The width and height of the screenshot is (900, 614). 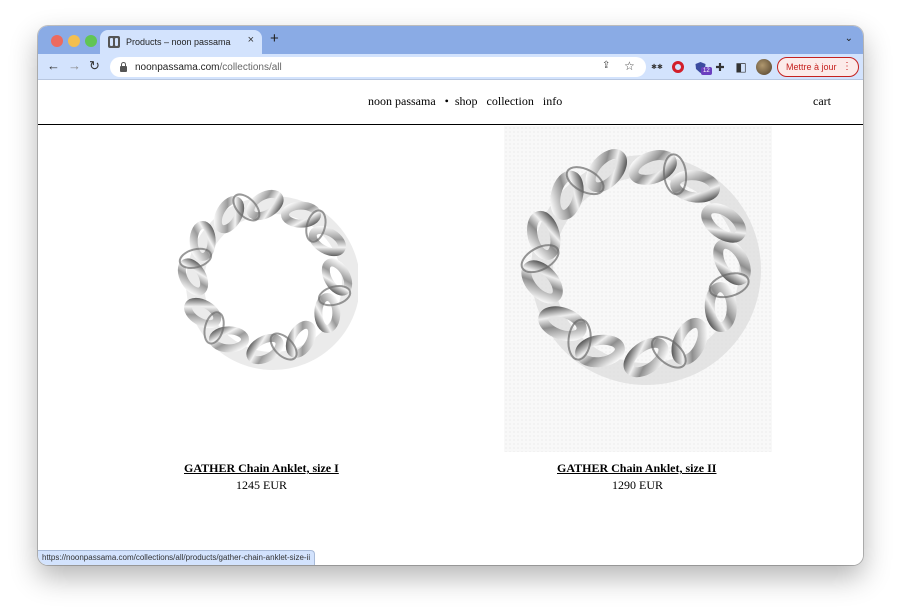 I want to click on tab-title: Products – noon passama, so click(x=178, y=42).